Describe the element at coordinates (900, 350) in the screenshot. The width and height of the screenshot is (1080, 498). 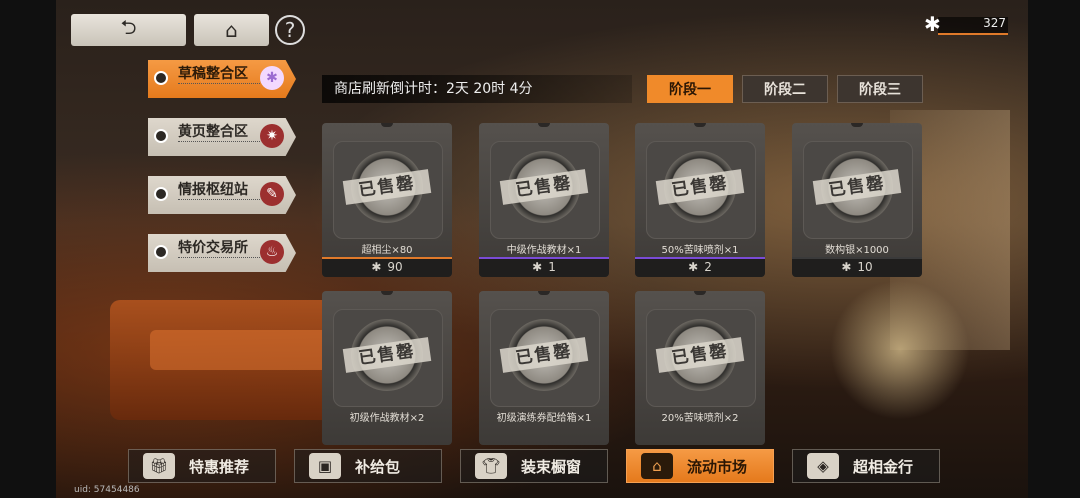
I see `background-light` at that location.